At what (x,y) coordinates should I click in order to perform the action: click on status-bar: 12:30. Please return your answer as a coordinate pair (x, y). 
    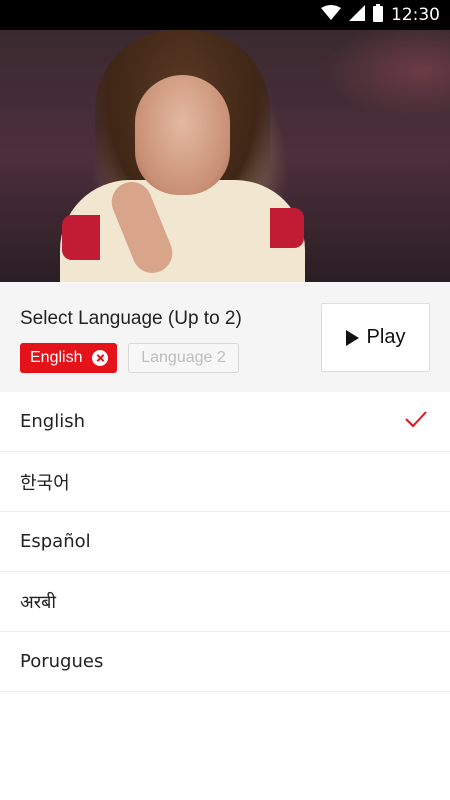
    Looking at the image, I should click on (225, 15).